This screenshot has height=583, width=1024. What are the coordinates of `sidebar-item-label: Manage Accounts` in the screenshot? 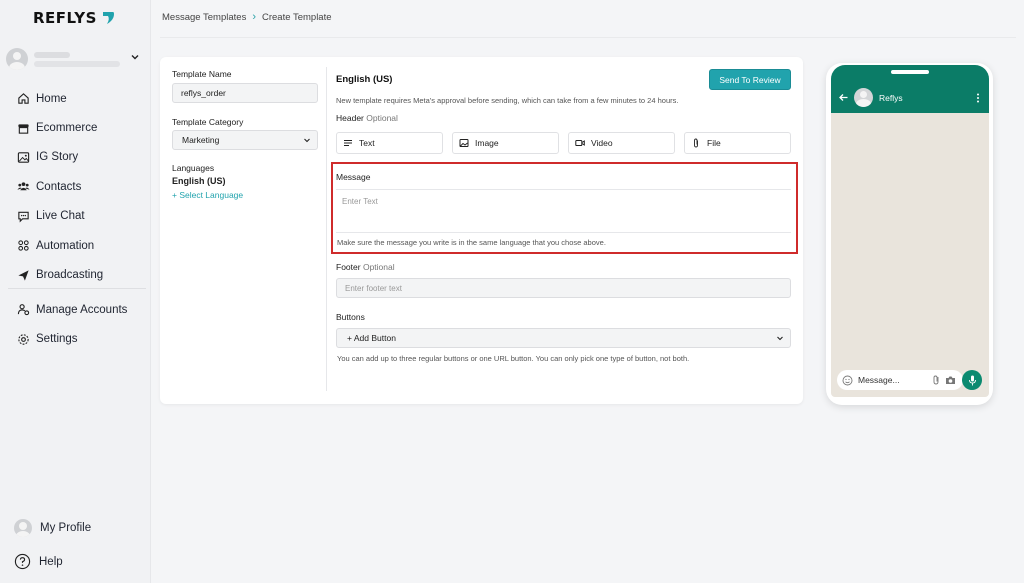 It's located at (82, 309).